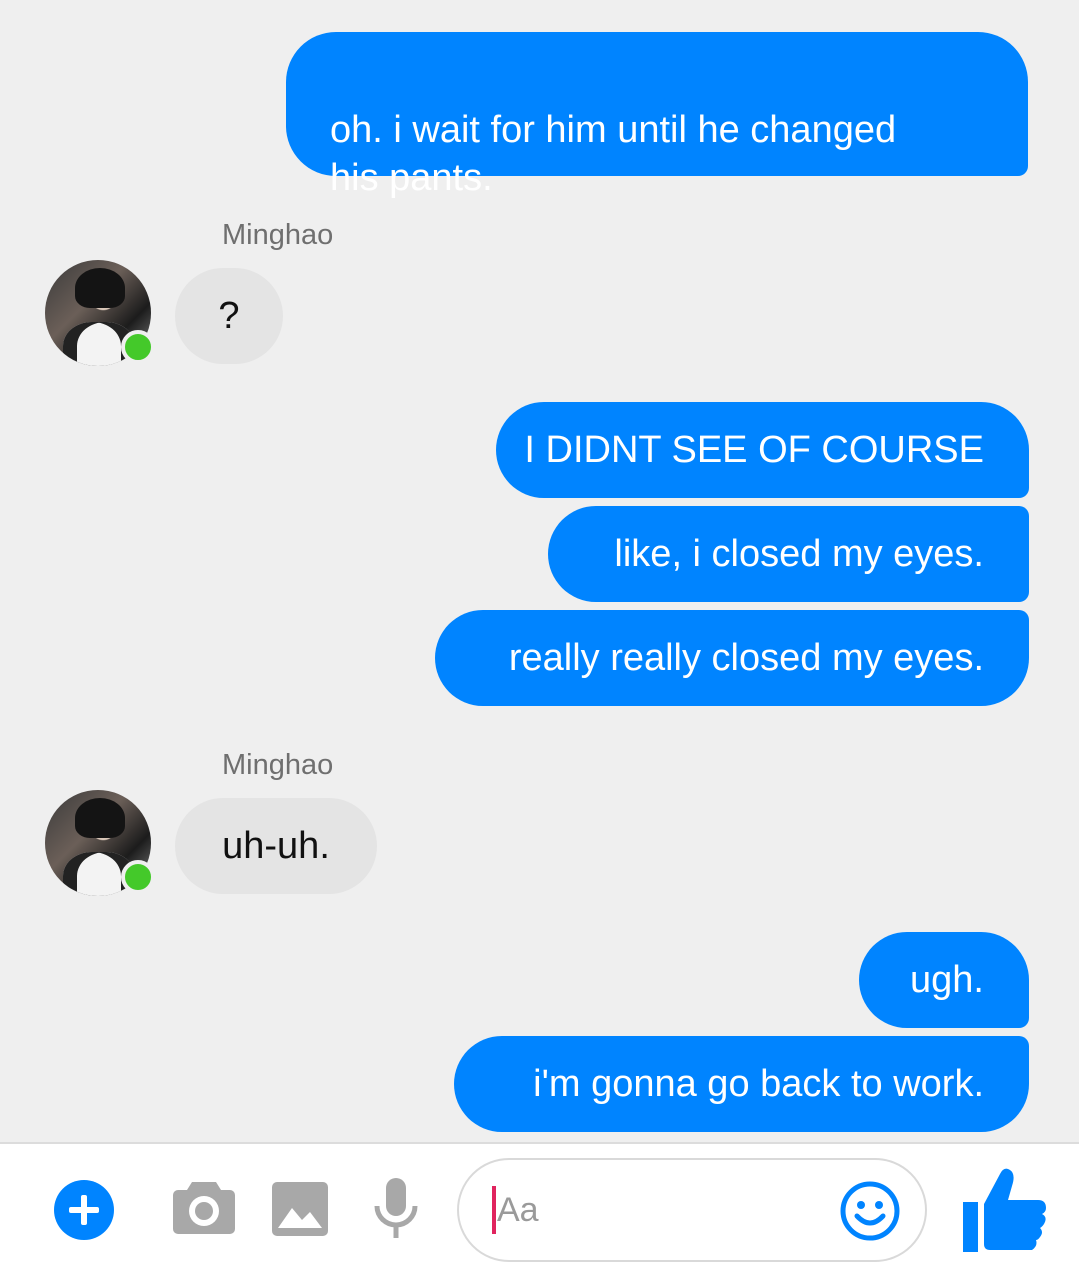 The image size is (1079, 1274). I want to click on incoming-message: ?, so click(229, 316).